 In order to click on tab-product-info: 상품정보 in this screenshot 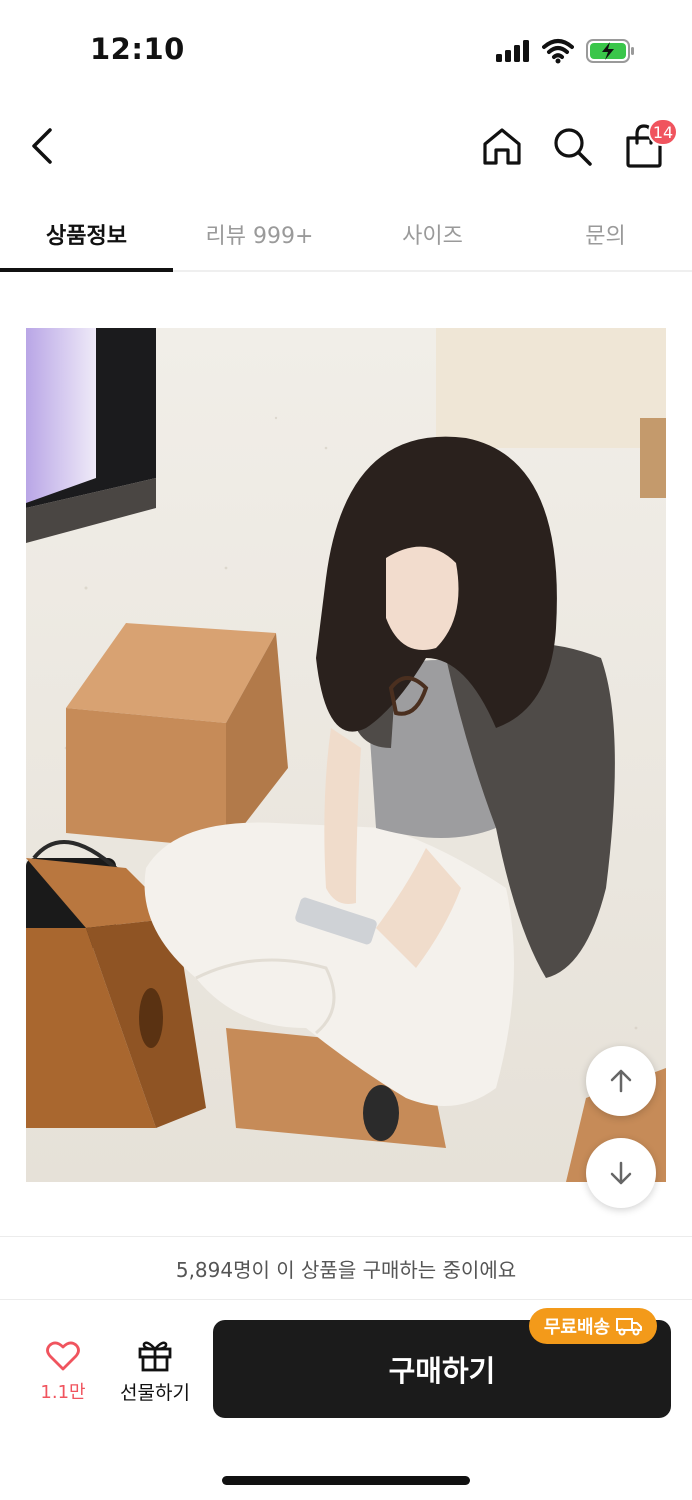, I will do `click(86, 235)`.